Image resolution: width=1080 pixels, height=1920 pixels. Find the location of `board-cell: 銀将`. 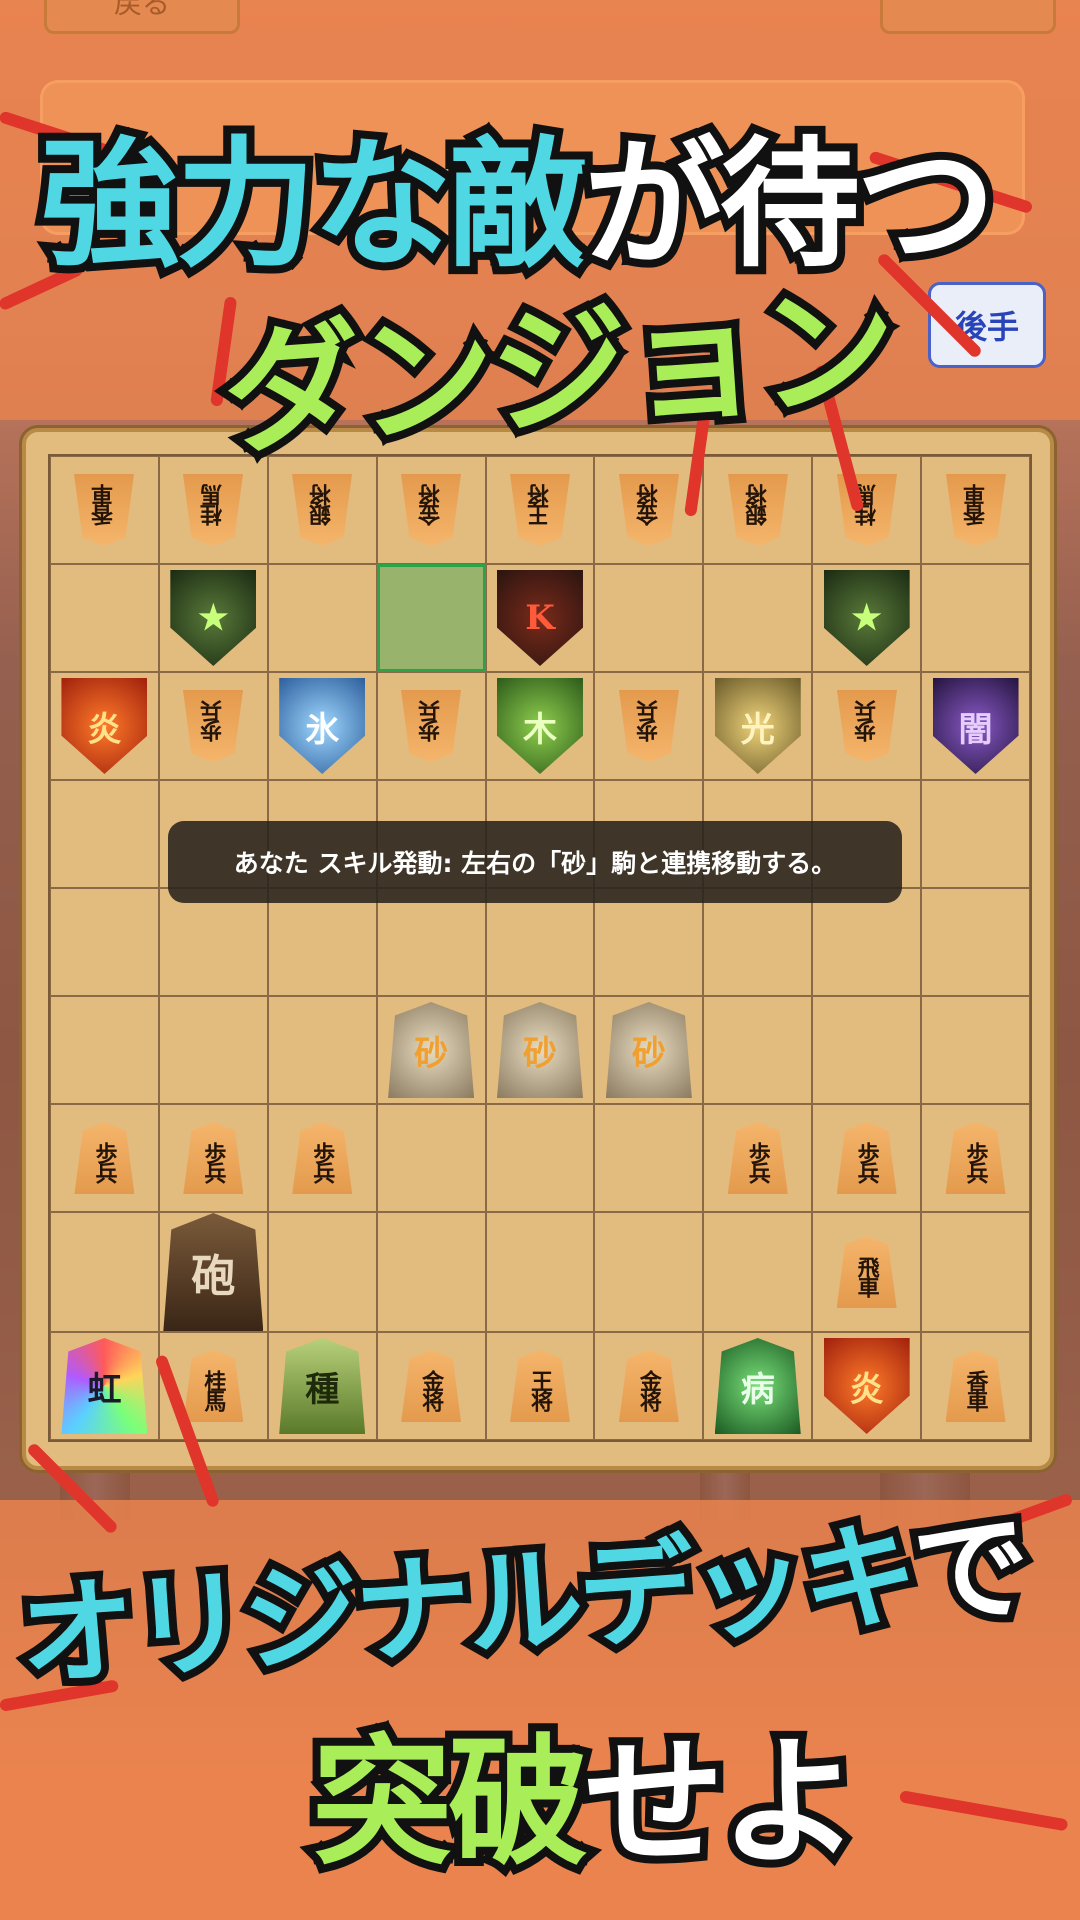

board-cell: 銀将 is located at coordinates (758, 510).